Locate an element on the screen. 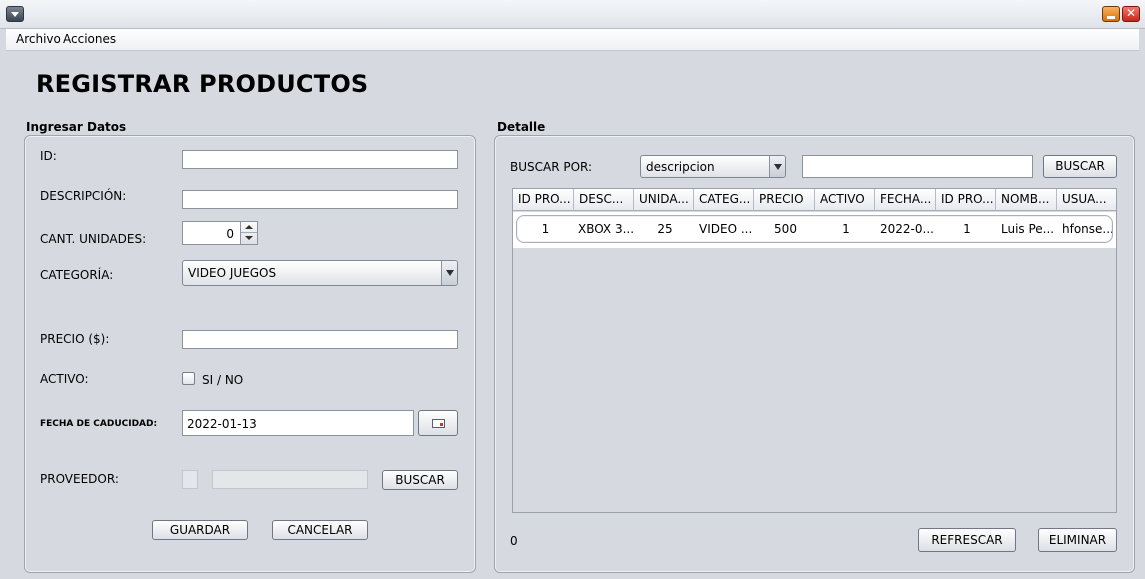 The width and height of the screenshot is (1145, 579). calendar-icon is located at coordinates (438, 423).